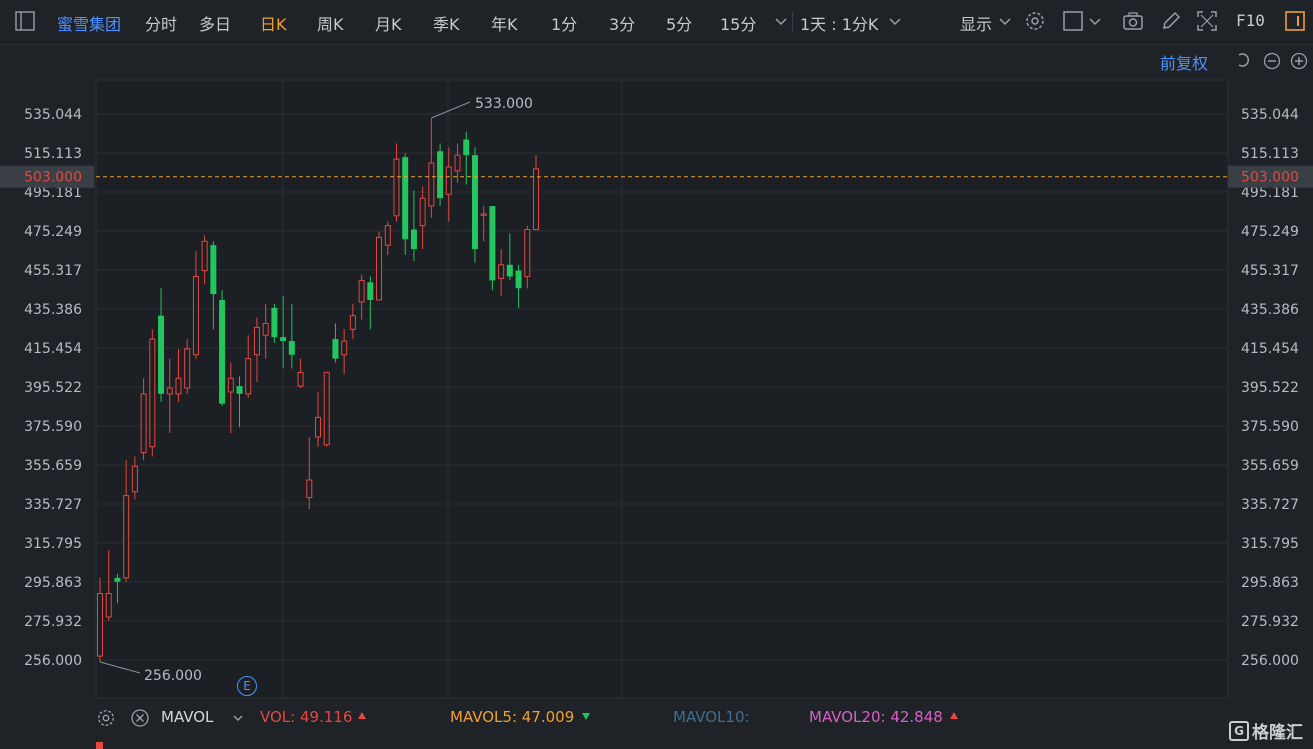 The image size is (1313, 749). Describe the element at coordinates (187, 717) in the screenshot. I see `indicator-select: MAVOL` at that location.